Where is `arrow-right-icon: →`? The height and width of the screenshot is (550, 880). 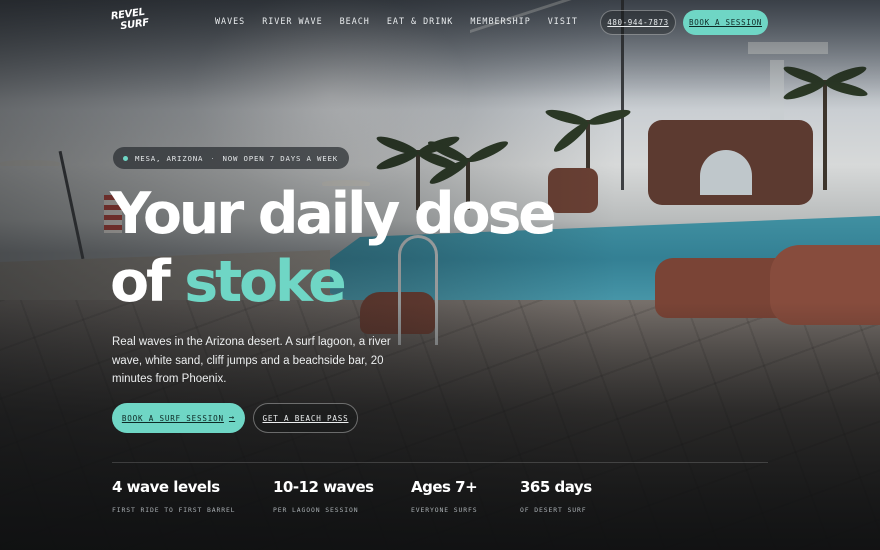
arrow-right-icon: → is located at coordinates (232, 418).